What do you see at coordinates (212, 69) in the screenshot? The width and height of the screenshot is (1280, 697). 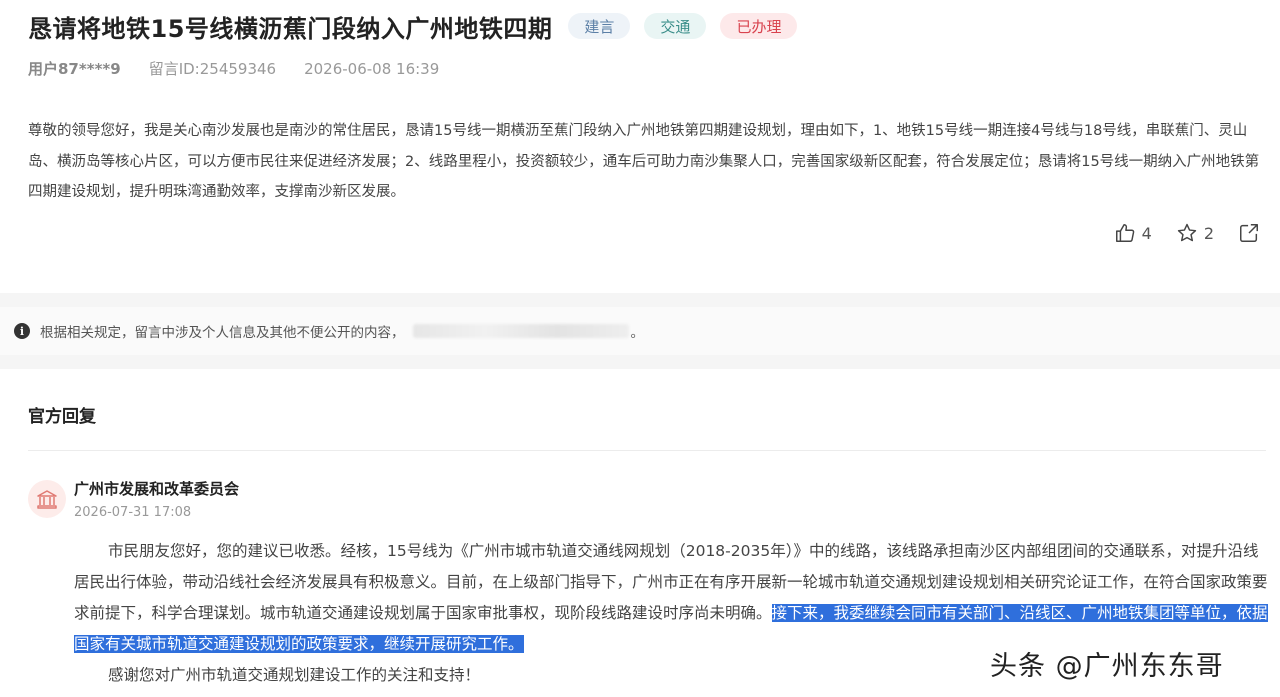 I see `message-id: 留言ID:25459346` at bounding box center [212, 69].